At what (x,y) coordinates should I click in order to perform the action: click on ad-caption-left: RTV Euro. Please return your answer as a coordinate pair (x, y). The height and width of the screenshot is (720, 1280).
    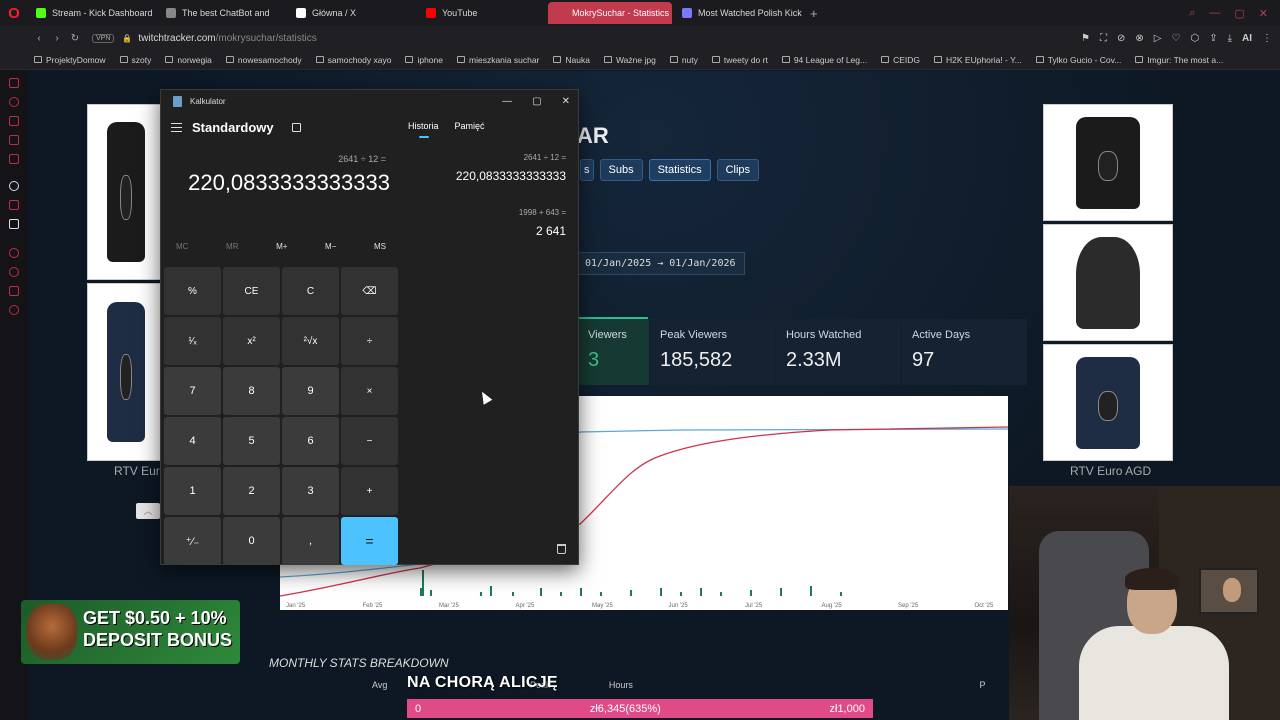
    Looking at the image, I should click on (140, 471).